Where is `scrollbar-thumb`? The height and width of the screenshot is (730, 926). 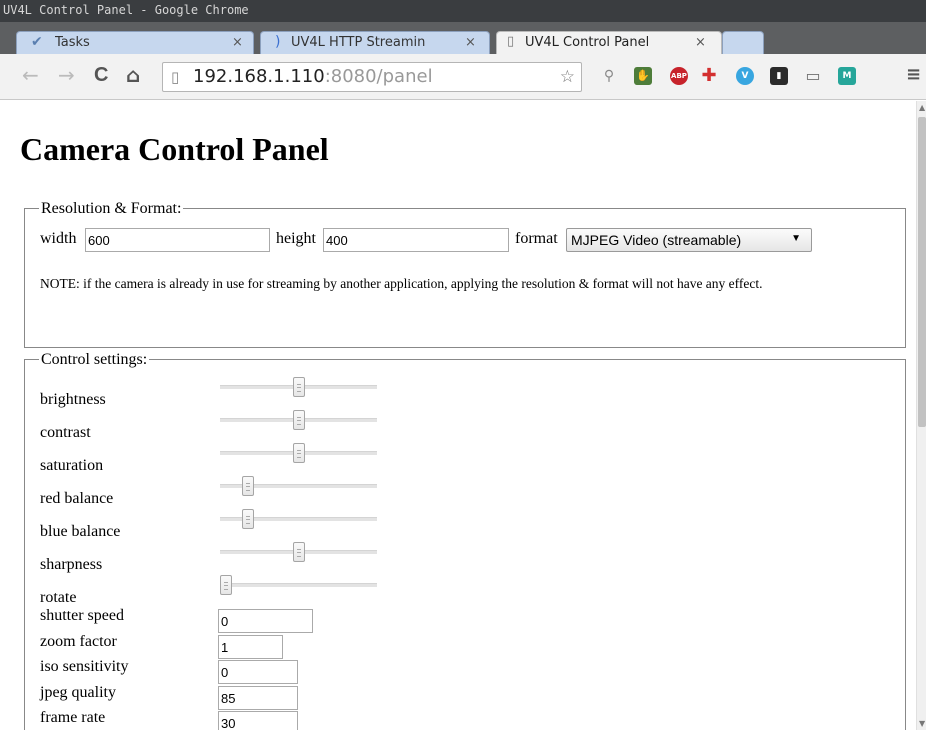
scrollbar-thumb is located at coordinates (922, 272).